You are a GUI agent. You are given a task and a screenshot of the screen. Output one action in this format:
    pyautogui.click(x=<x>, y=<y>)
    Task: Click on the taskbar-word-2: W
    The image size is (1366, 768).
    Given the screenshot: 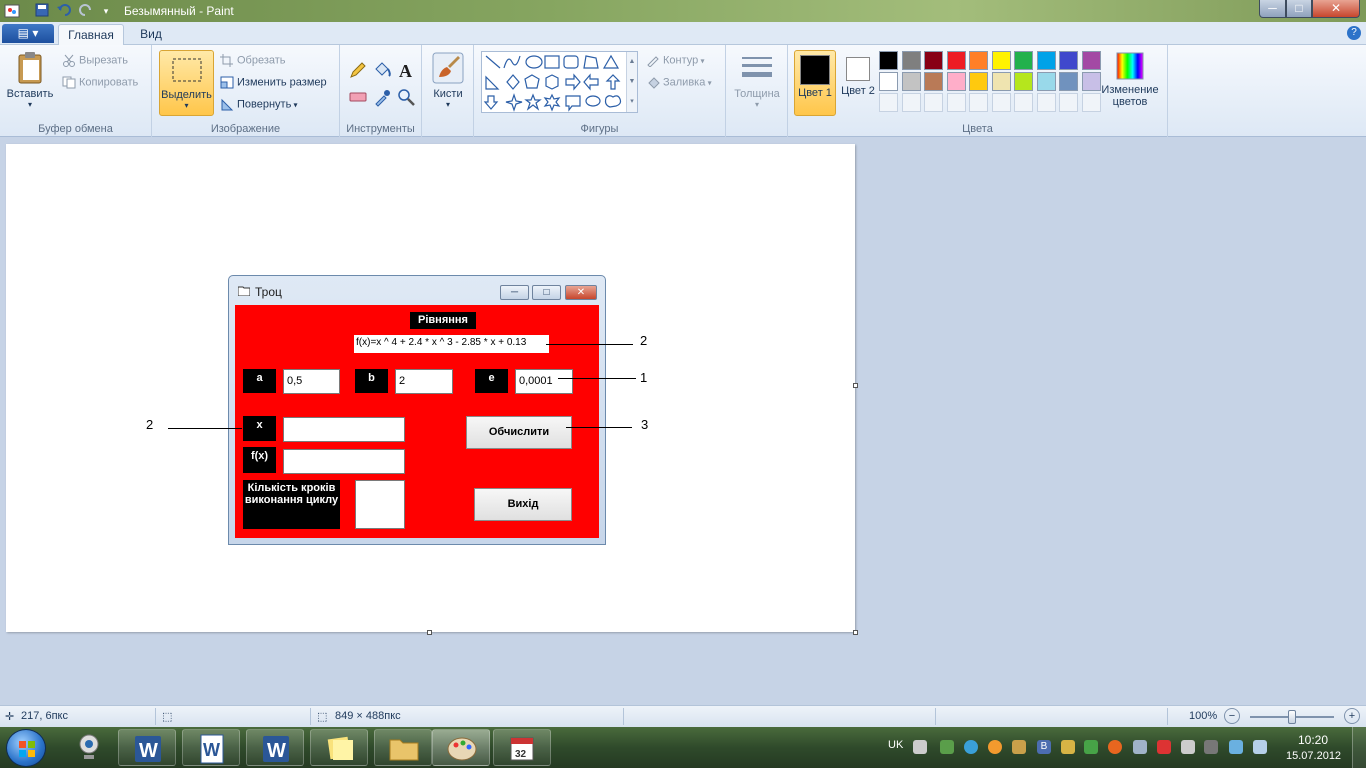 What is the action you would take?
    pyautogui.click(x=211, y=747)
    